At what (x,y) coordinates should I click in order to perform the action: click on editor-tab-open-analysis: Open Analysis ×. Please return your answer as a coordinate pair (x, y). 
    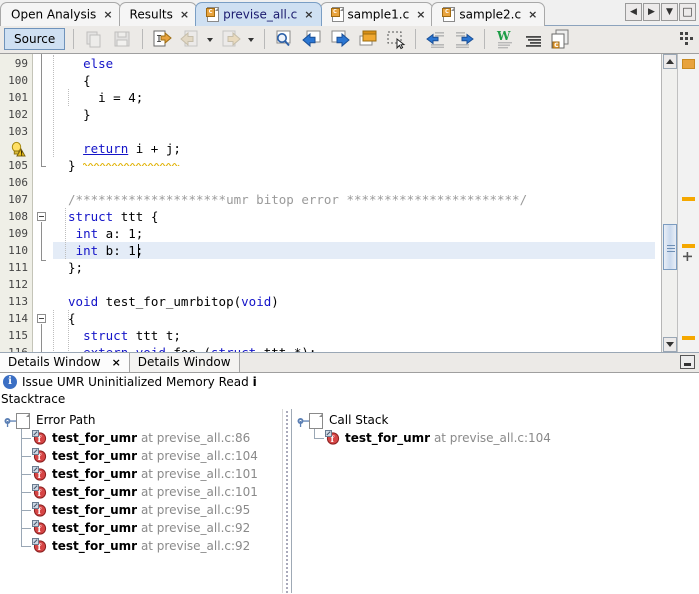
    Looking at the image, I should click on (60, 14).